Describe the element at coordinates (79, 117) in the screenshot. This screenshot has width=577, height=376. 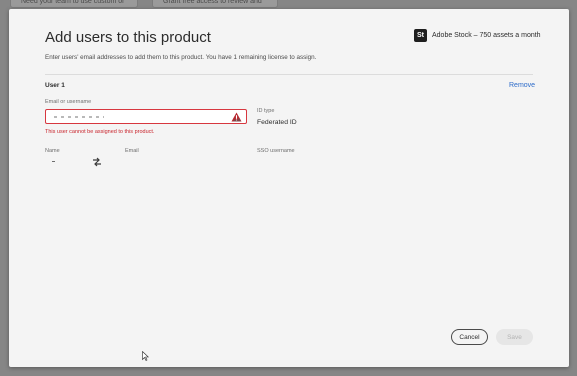
I see `redacted-email-value` at that location.